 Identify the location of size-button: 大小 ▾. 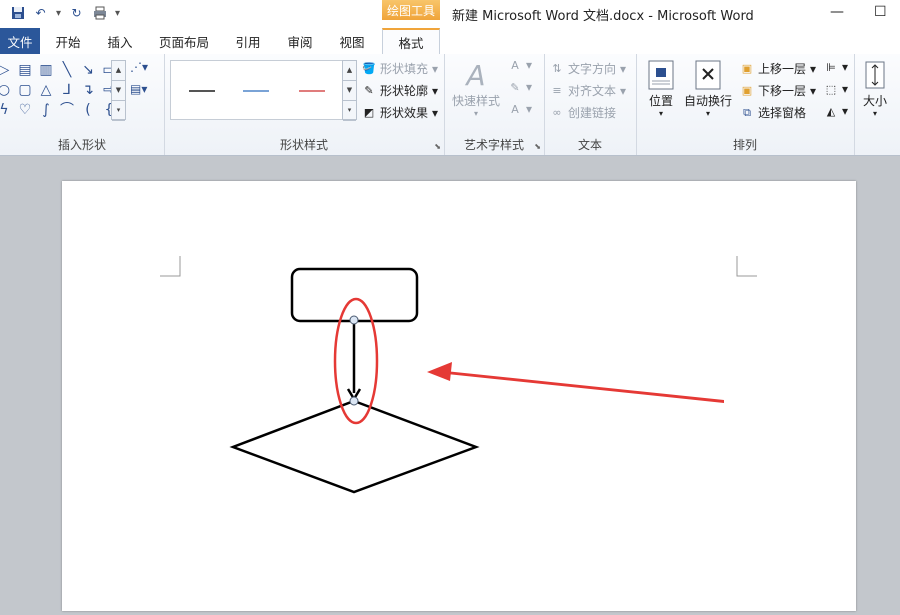
(875, 88).